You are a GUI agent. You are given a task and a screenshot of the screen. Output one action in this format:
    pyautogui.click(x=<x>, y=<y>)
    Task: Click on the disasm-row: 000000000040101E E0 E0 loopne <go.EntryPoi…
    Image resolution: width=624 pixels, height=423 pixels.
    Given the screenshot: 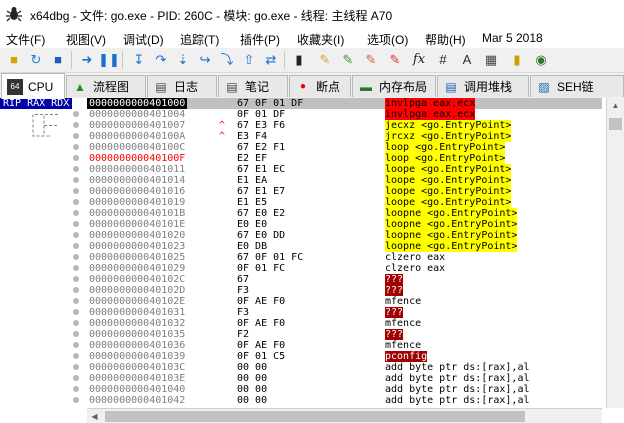 What is the action you would take?
    pyautogui.click(x=344, y=224)
    